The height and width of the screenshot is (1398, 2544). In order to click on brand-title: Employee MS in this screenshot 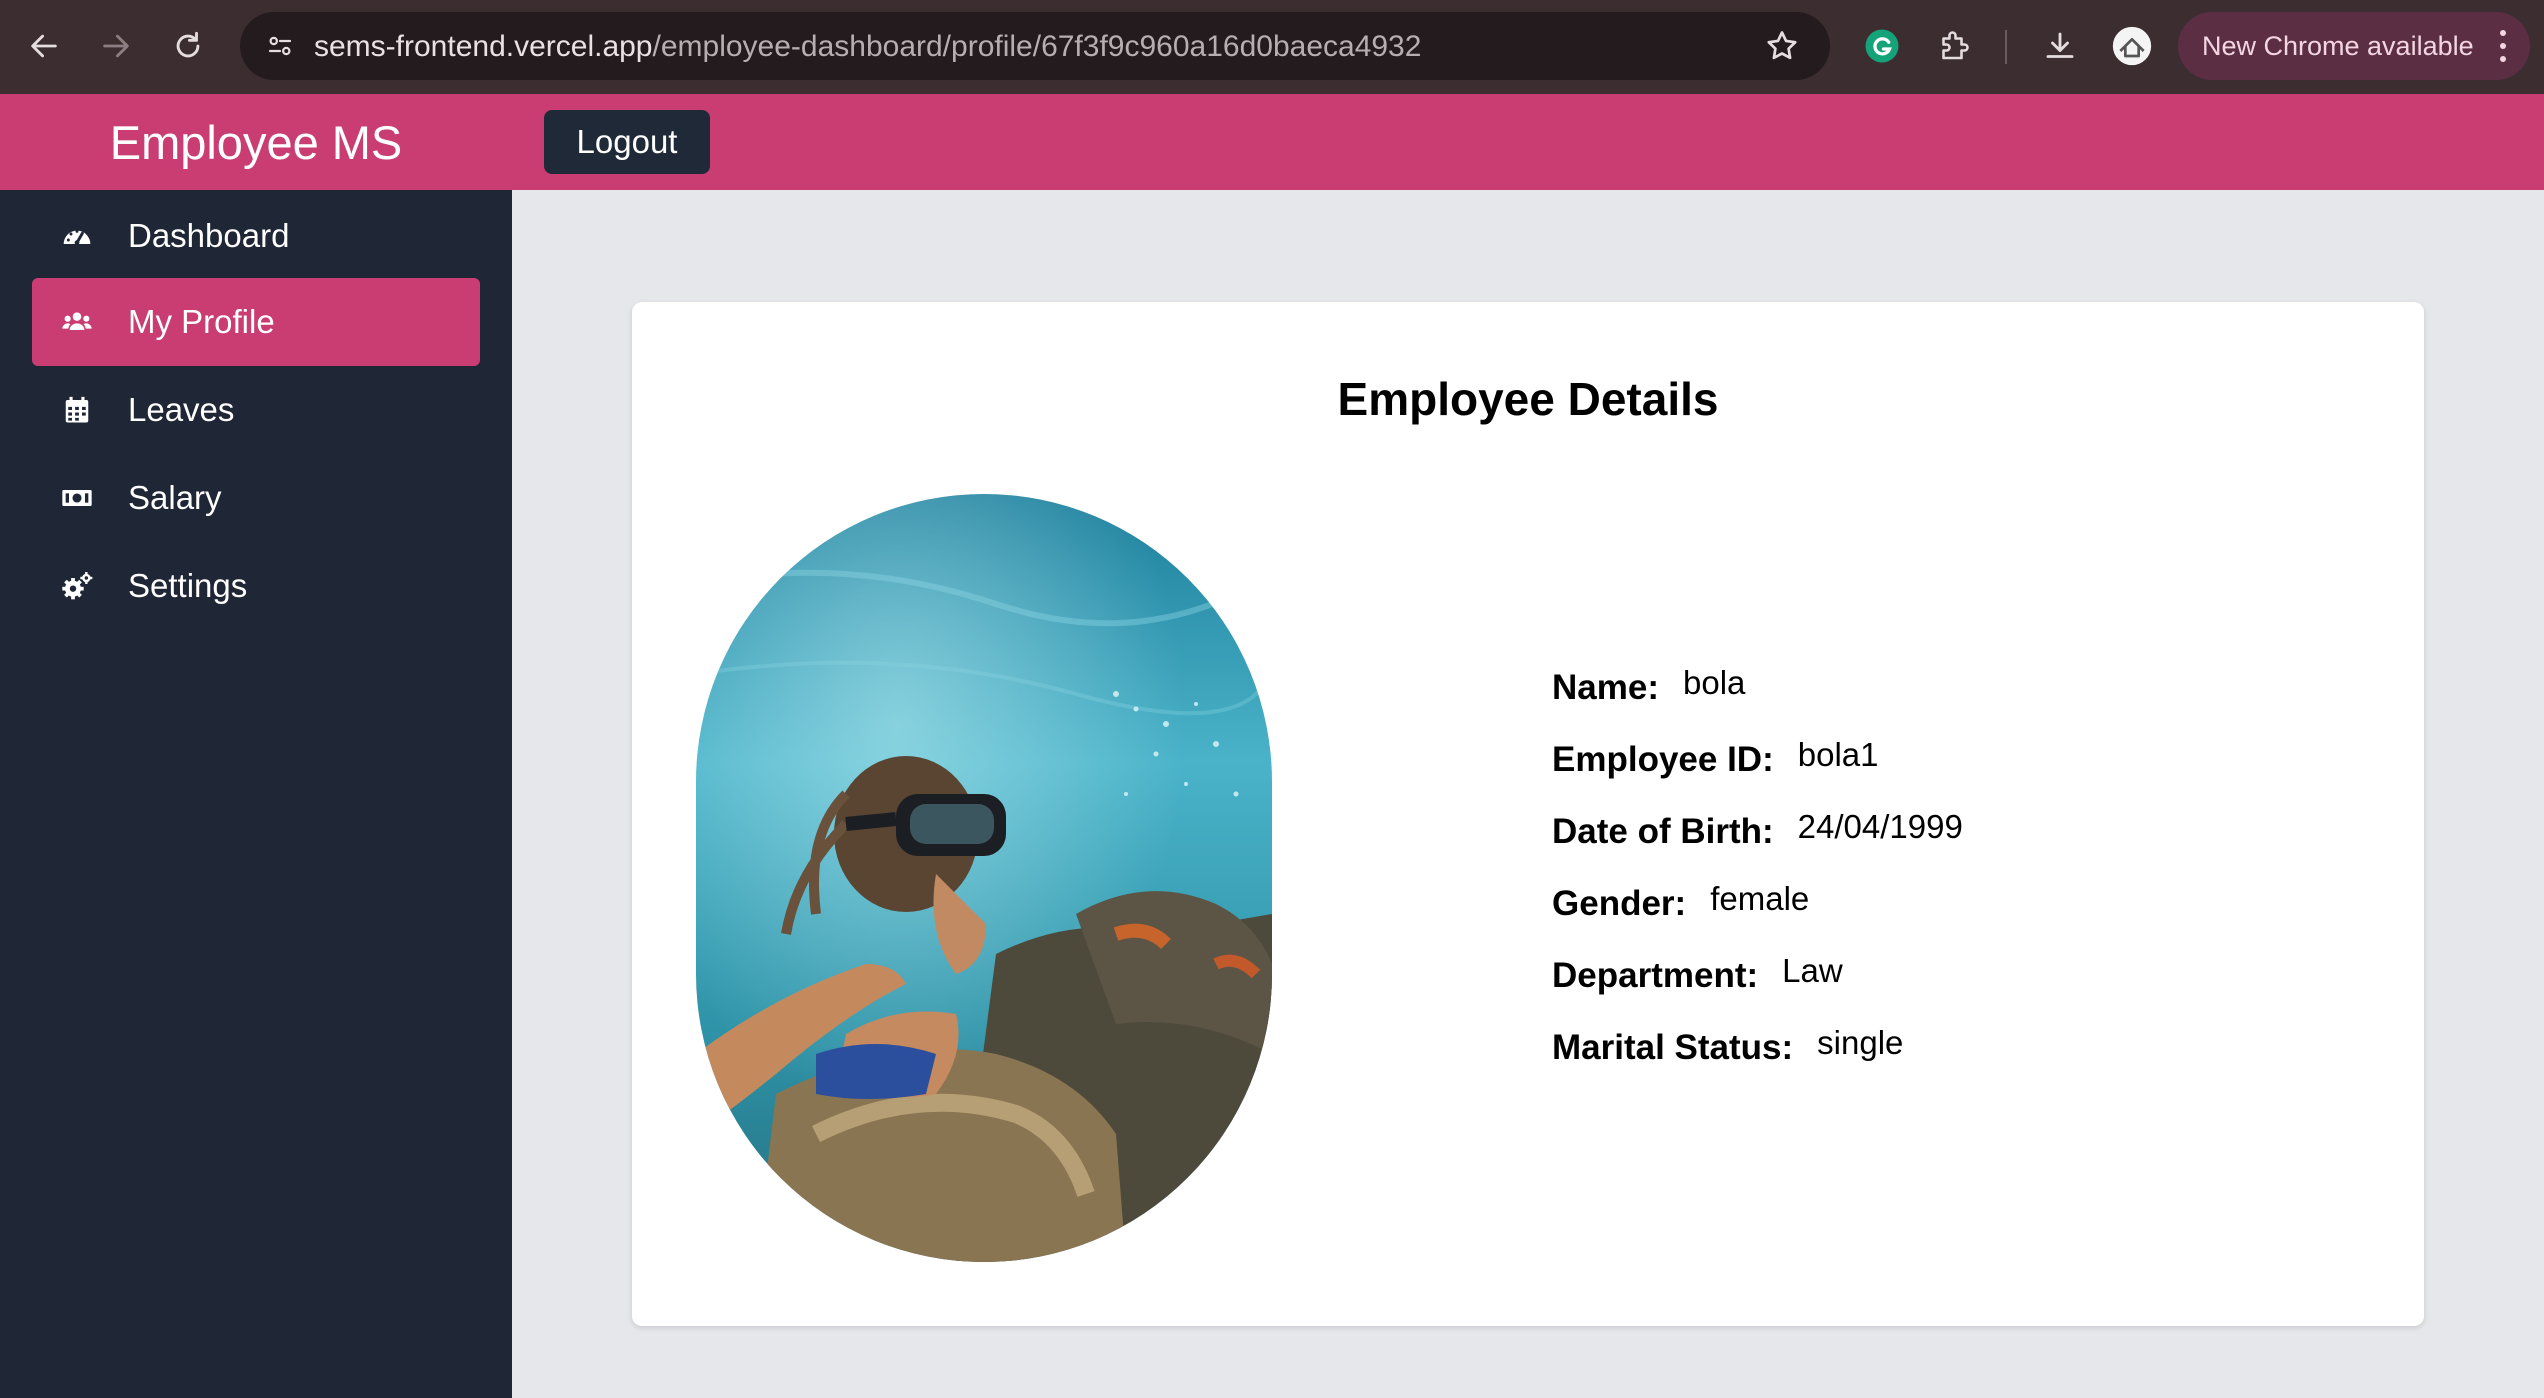, I will do `click(256, 142)`.